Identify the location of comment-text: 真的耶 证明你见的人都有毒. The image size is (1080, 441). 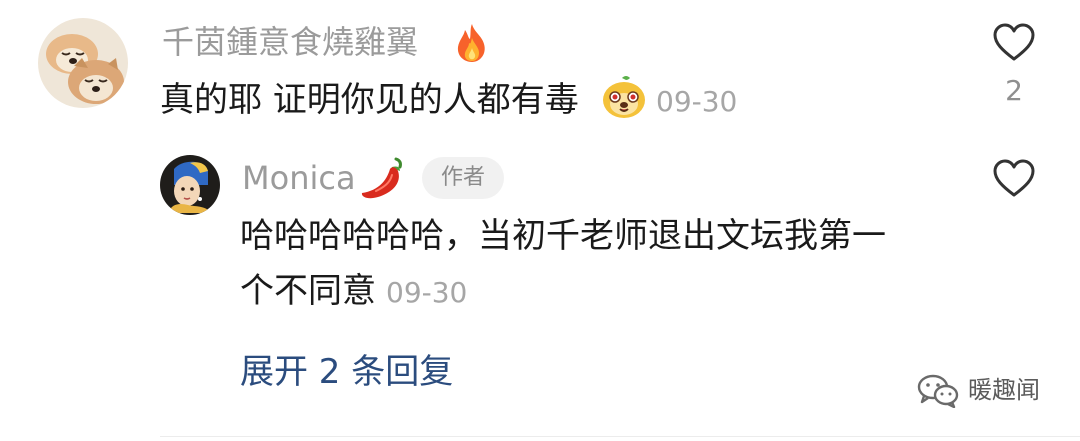
(369, 100).